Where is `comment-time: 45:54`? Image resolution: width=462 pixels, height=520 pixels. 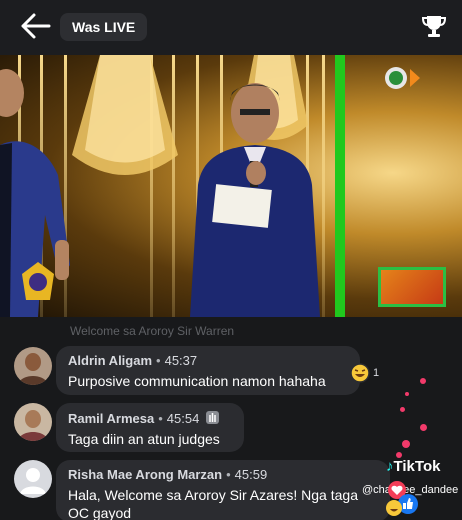 comment-time: 45:54 is located at coordinates (183, 418).